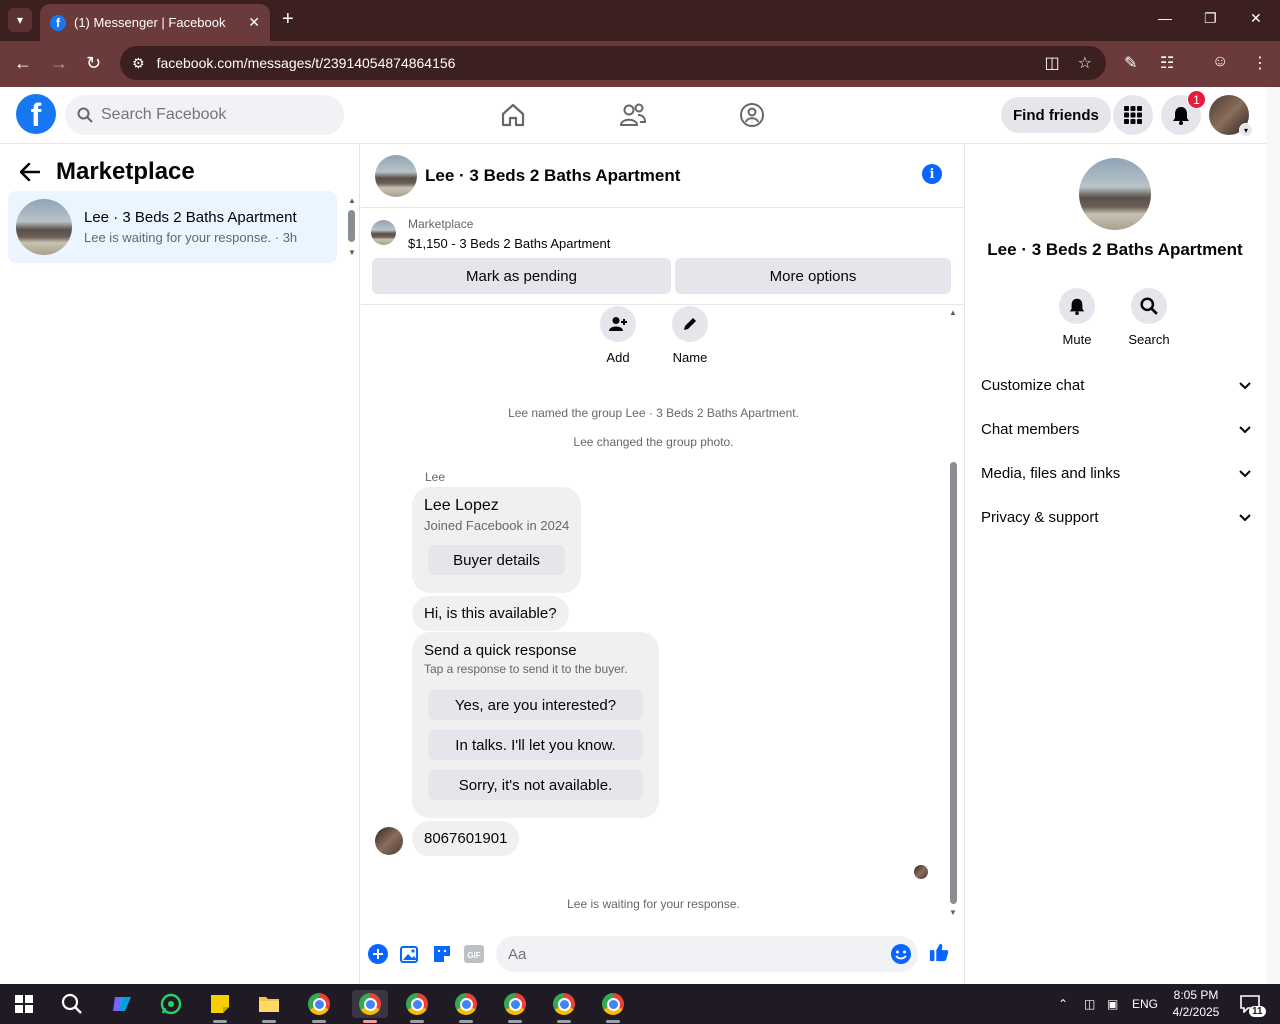 This screenshot has height=1024, width=1280. I want to click on install-app-icon: ◫, so click(1052, 63).